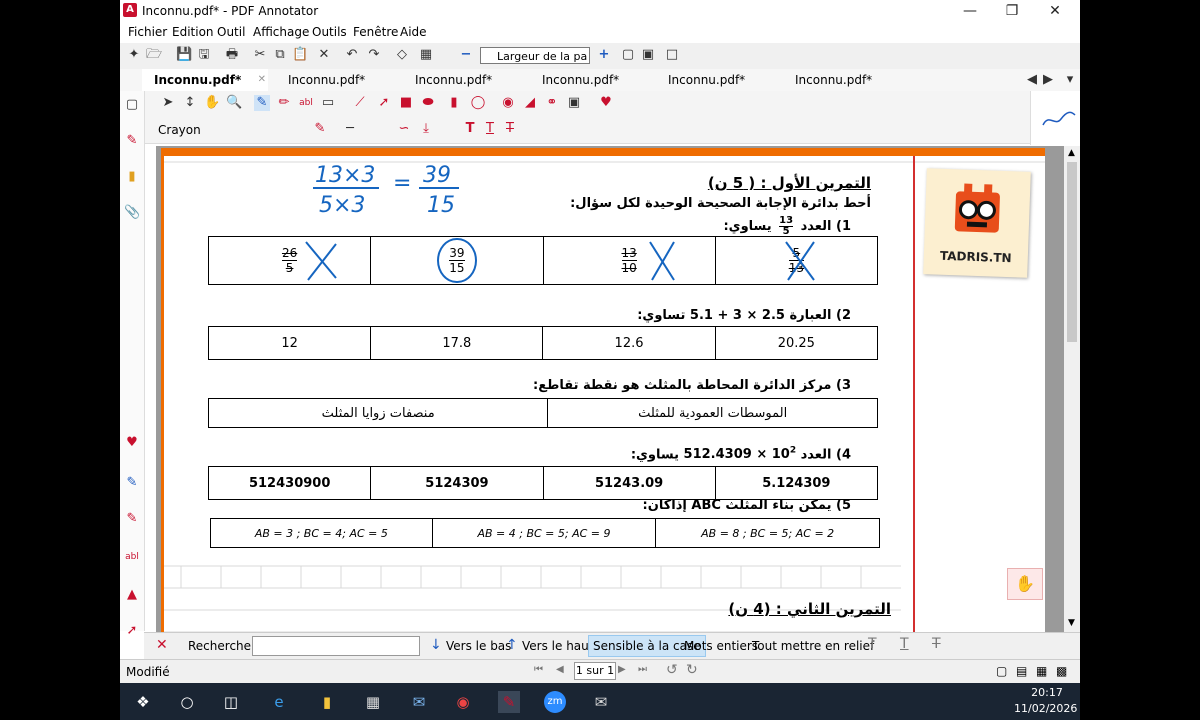 Image resolution: width=1200 pixels, height=720 pixels. What do you see at coordinates (404, 129) in the screenshot?
I see `smooth-stroke-icon: ∽` at bounding box center [404, 129].